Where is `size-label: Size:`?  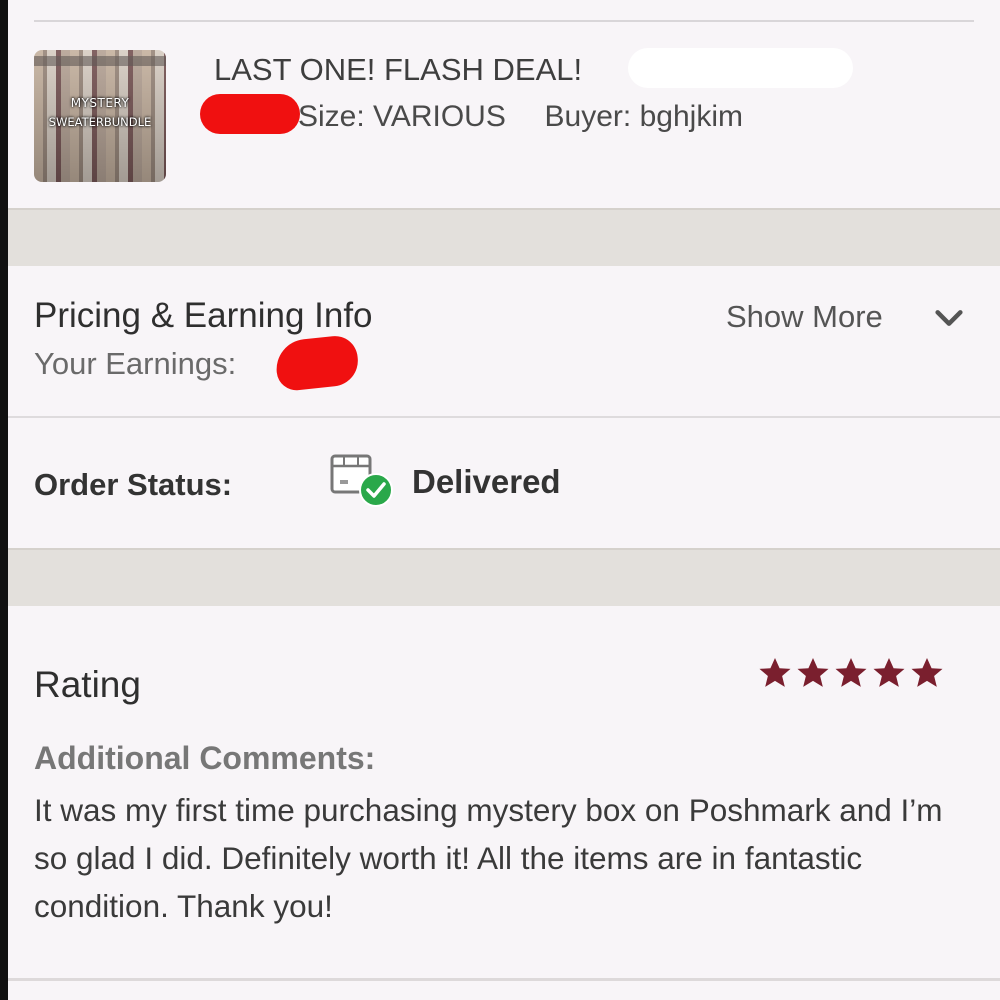
size-label: Size: is located at coordinates (331, 116).